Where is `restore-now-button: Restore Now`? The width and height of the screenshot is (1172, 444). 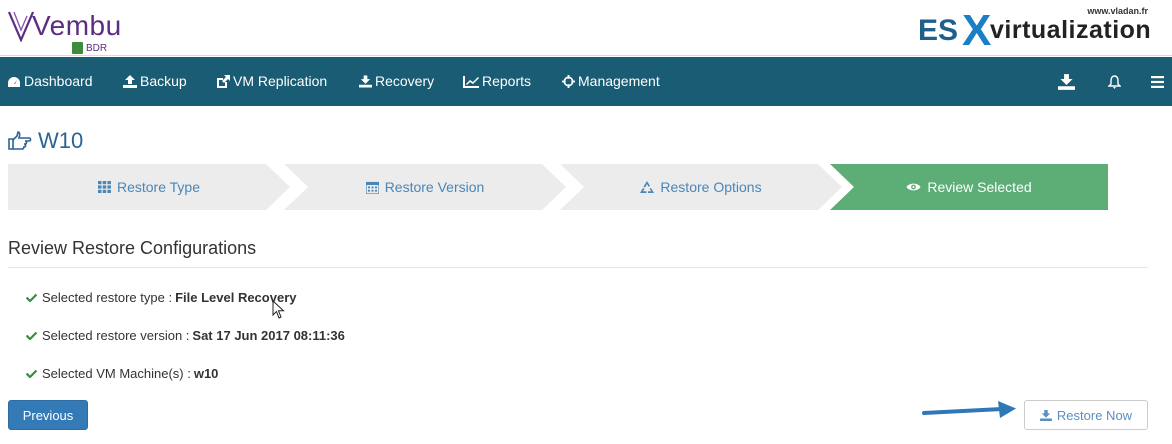
restore-now-button: Restore Now is located at coordinates (1086, 415).